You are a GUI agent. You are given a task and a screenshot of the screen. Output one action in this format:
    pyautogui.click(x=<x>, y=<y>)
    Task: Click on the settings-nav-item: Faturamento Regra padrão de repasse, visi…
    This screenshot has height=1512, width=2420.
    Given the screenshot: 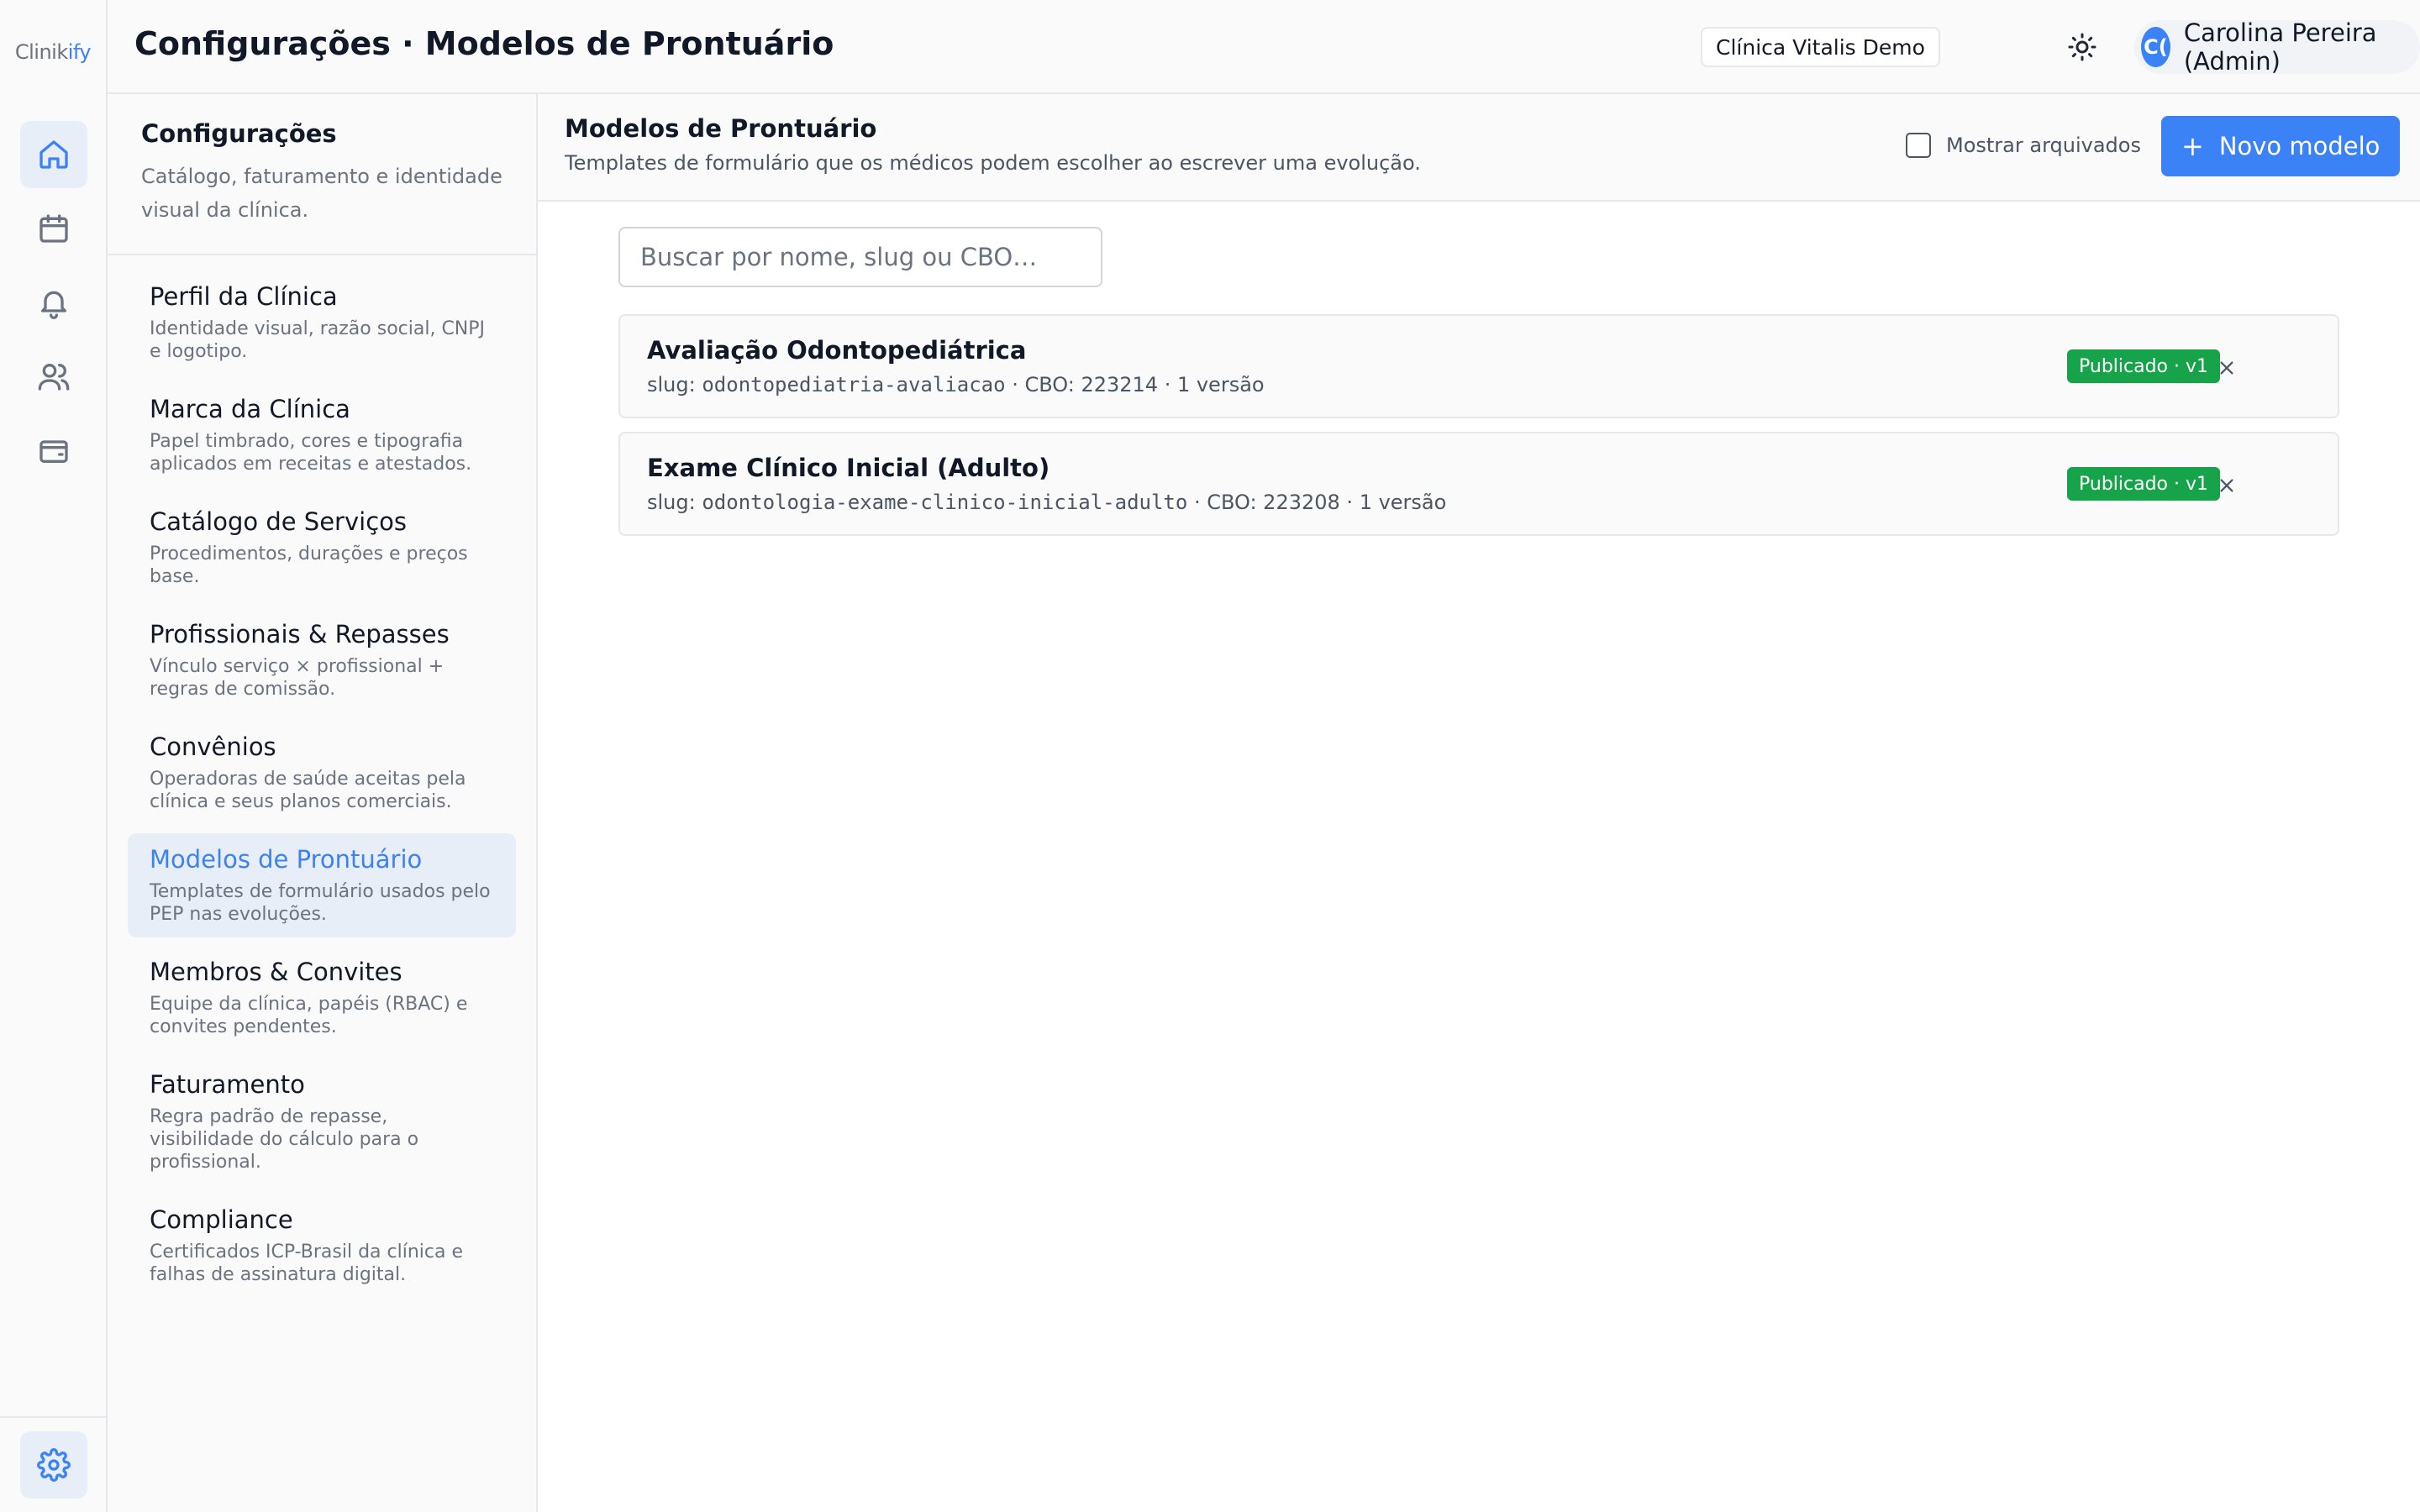 What is the action you would take?
    pyautogui.click(x=322, y=1121)
    